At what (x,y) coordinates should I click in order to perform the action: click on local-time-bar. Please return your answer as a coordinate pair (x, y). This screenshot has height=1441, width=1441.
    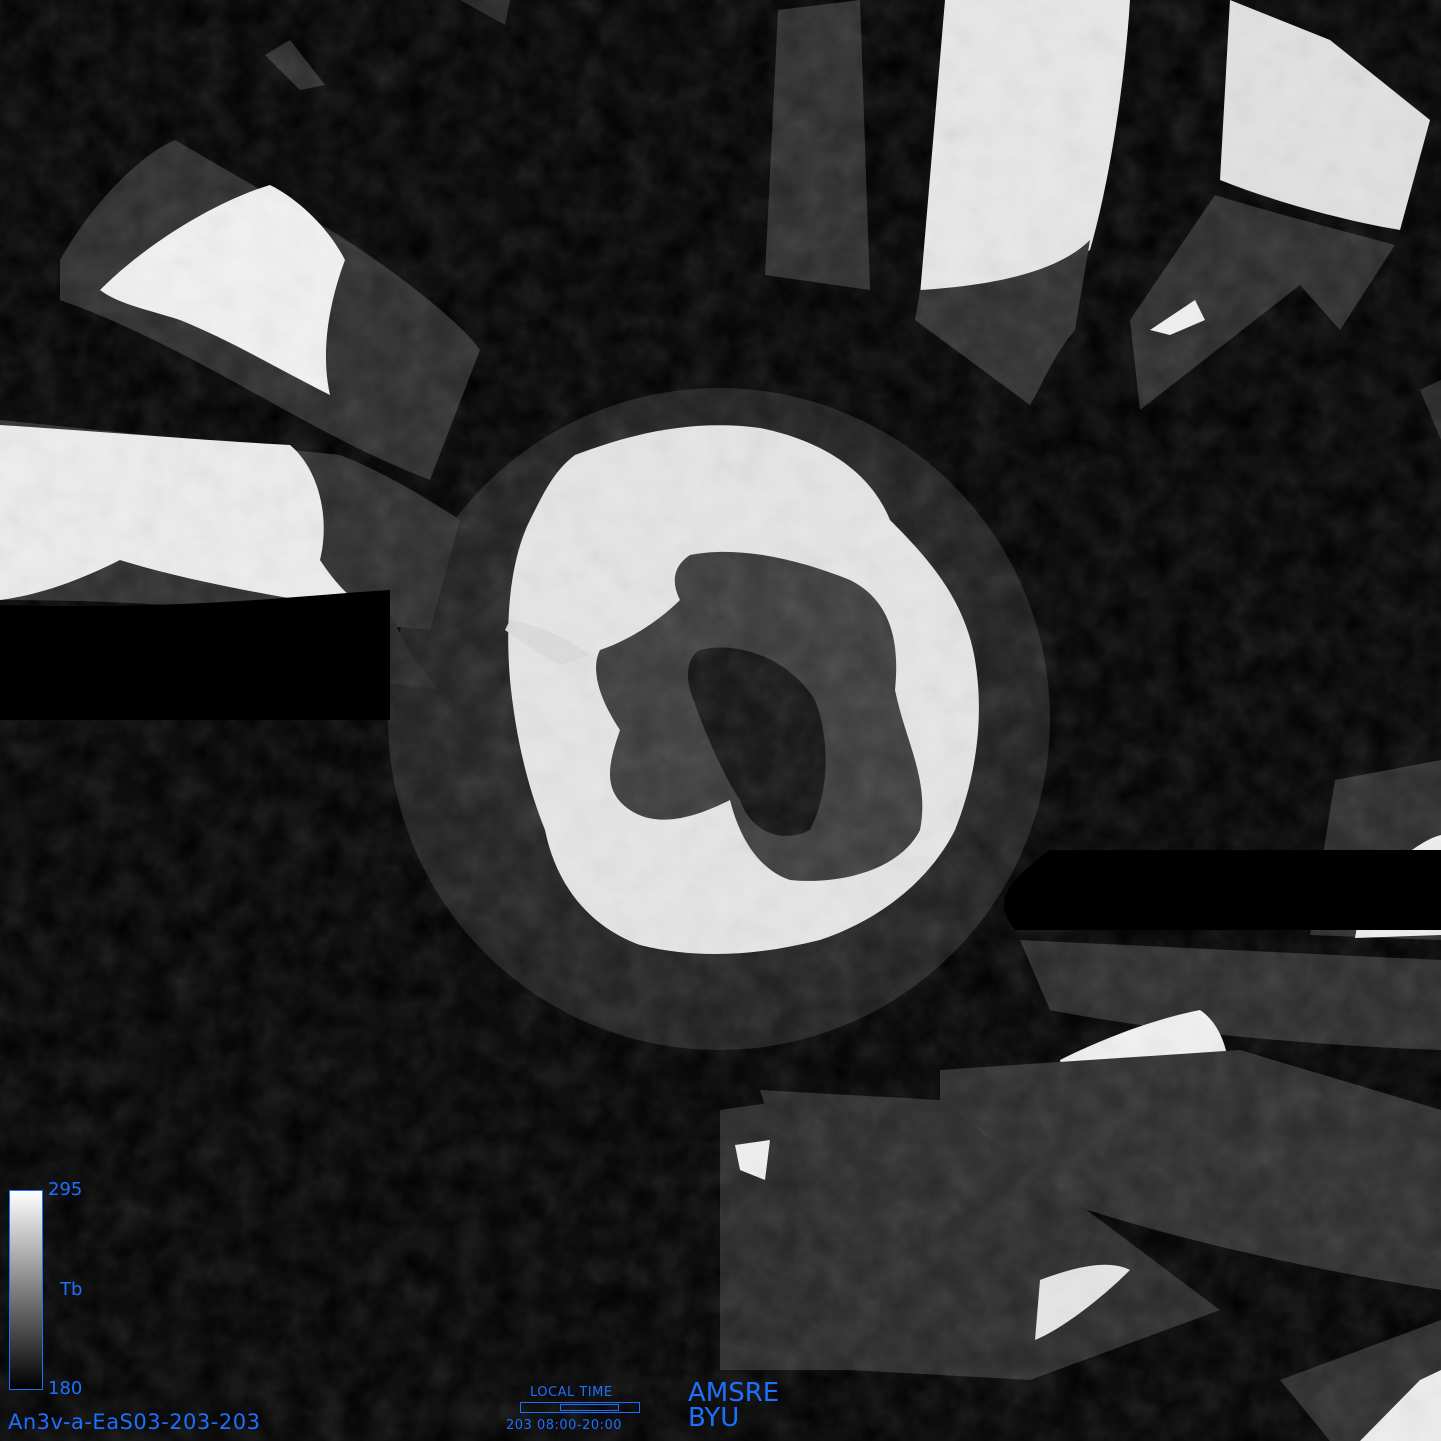
    Looking at the image, I should click on (580, 1407).